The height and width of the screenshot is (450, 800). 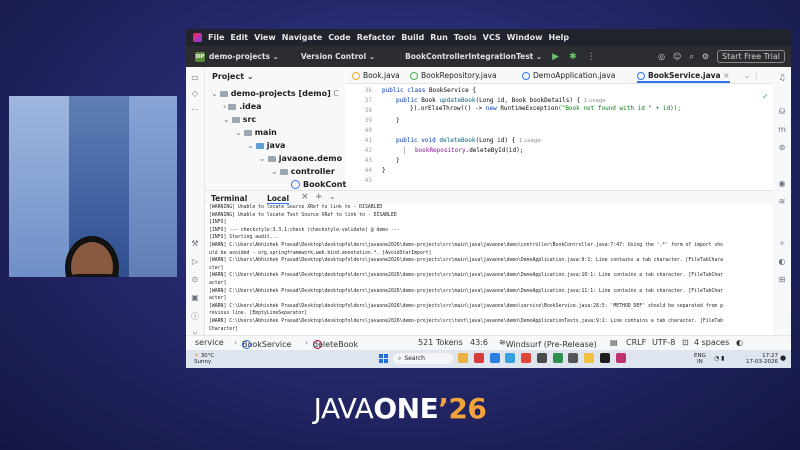 What do you see at coordinates (691, 57) in the screenshot?
I see `search-icon: ⌕` at bounding box center [691, 57].